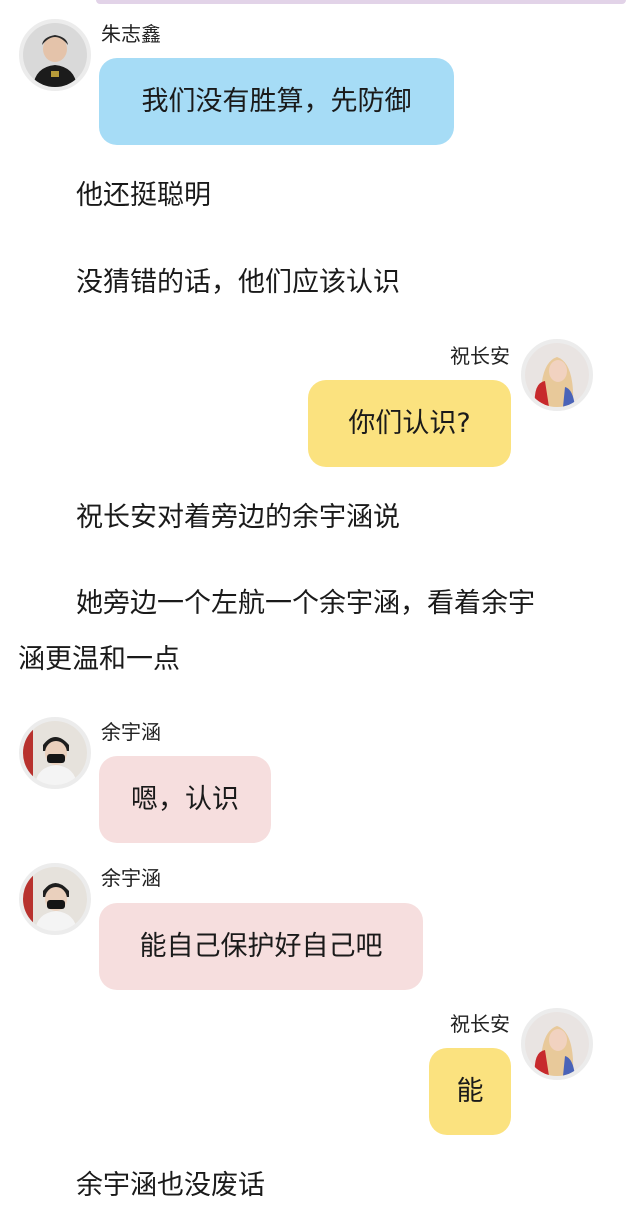  What do you see at coordinates (99, 659) in the screenshot?
I see `narration-text: 涵更温和一点` at bounding box center [99, 659].